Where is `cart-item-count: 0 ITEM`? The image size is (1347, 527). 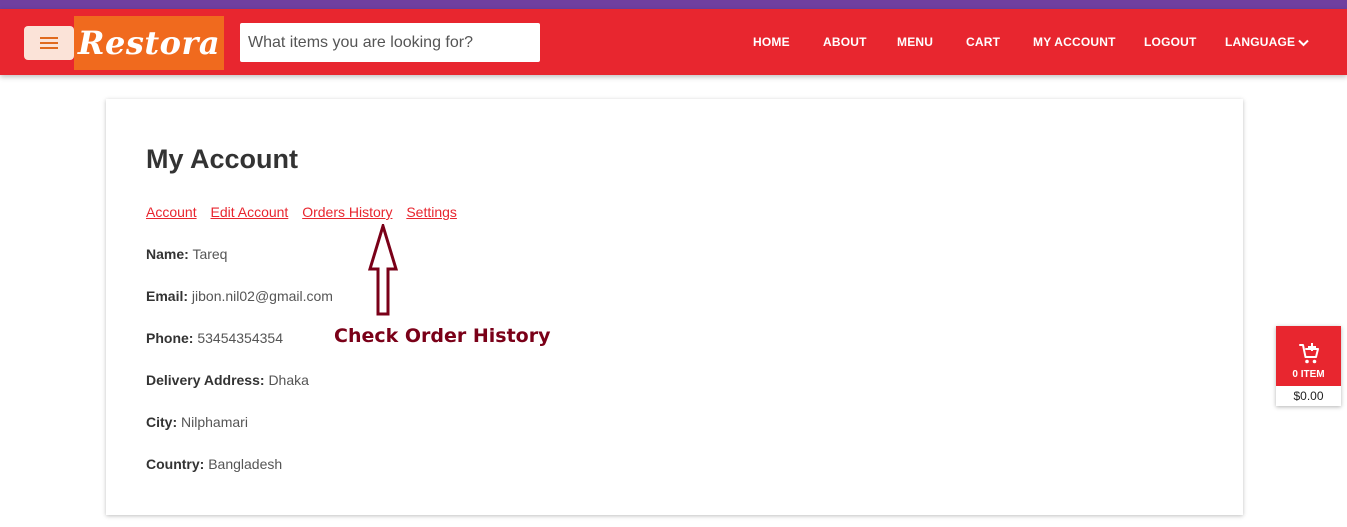 cart-item-count: 0 ITEM is located at coordinates (1308, 374).